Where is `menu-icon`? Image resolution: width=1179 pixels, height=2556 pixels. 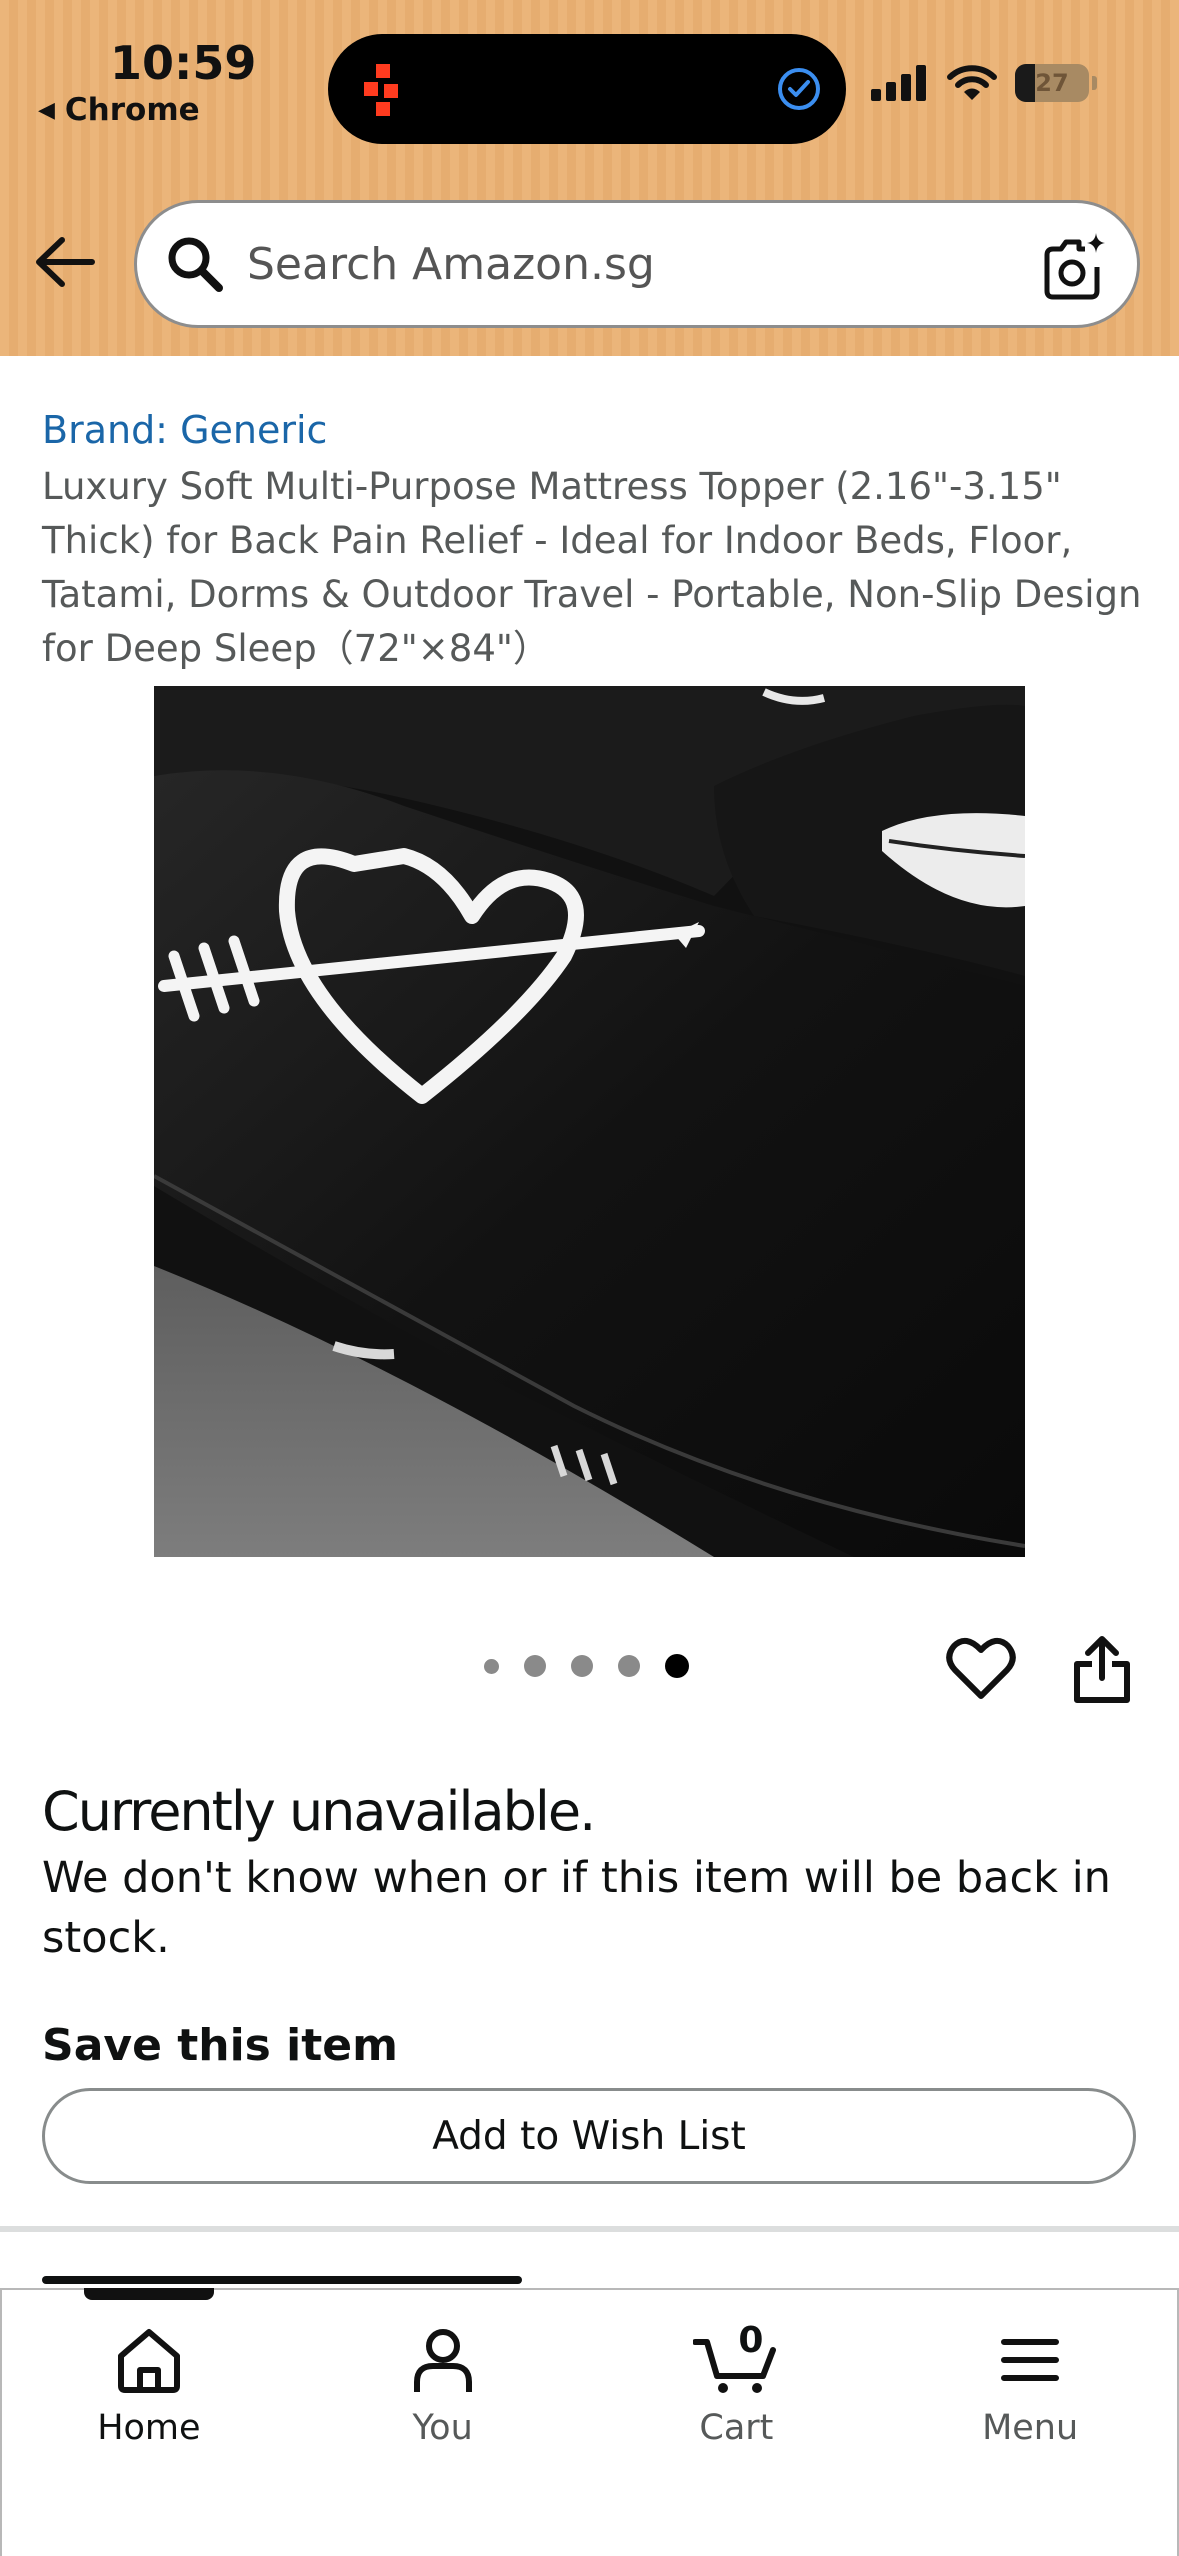 menu-icon is located at coordinates (1030, 2360).